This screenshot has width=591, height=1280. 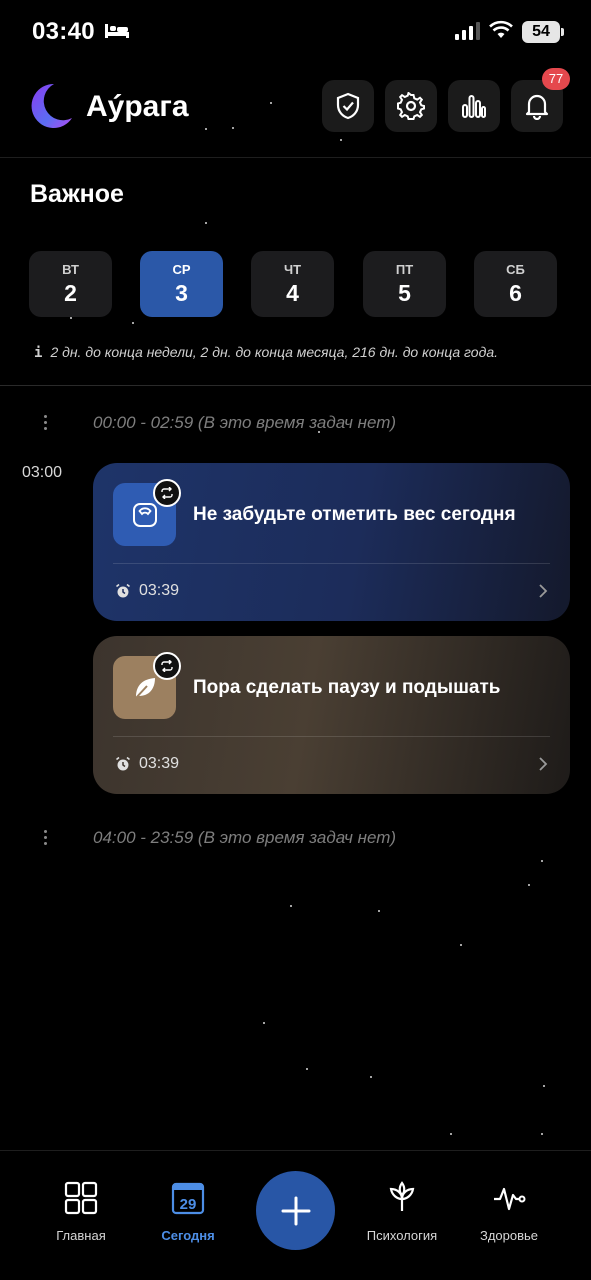 What do you see at coordinates (509, 1235) in the screenshot?
I see `nav-health-label: Здоровье` at bounding box center [509, 1235].